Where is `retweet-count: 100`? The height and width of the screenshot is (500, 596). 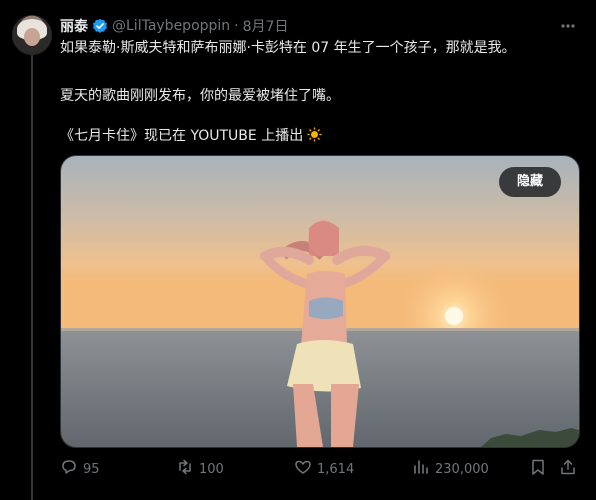 retweet-count: 100 is located at coordinates (211, 469).